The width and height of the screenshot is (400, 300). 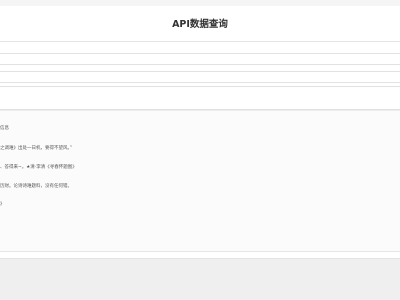 What do you see at coordinates (200, 279) in the screenshot?
I see `footer-area` at bounding box center [200, 279].